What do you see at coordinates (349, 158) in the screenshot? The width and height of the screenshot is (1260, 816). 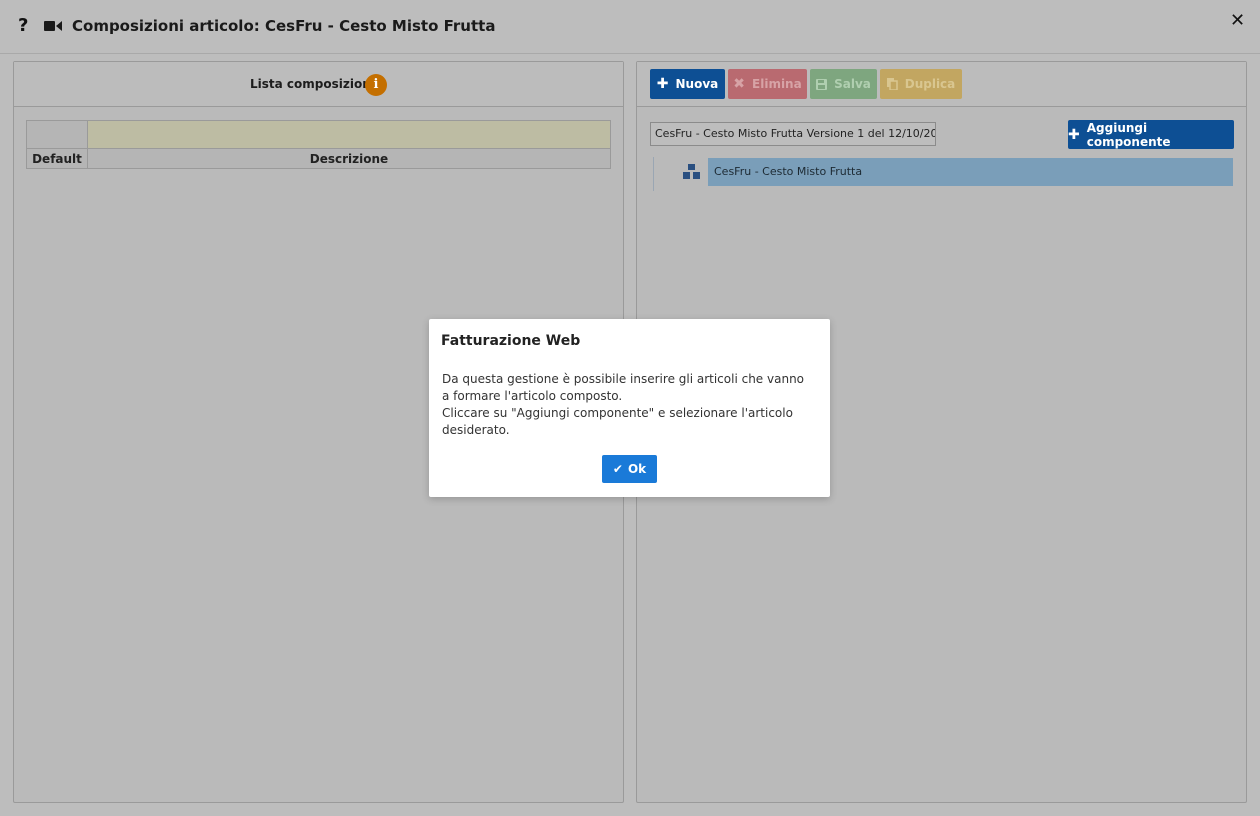 I see `column-header-description: Descrizione` at bounding box center [349, 158].